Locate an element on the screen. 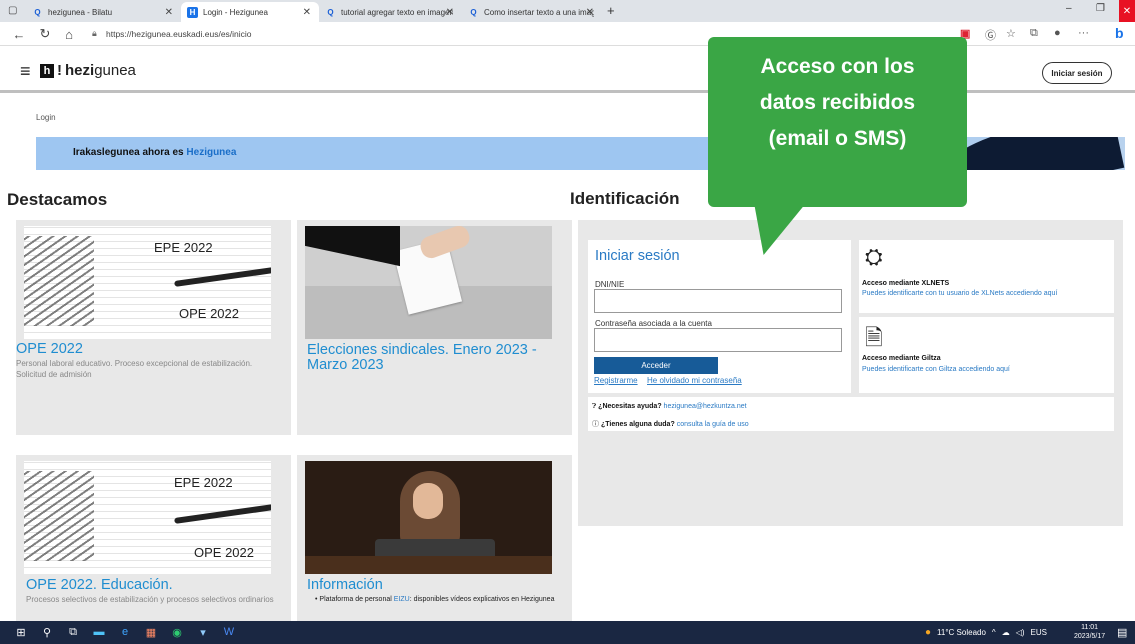 The height and width of the screenshot is (644, 1135). windows-start-icon: ⊞ is located at coordinates (21, 632).